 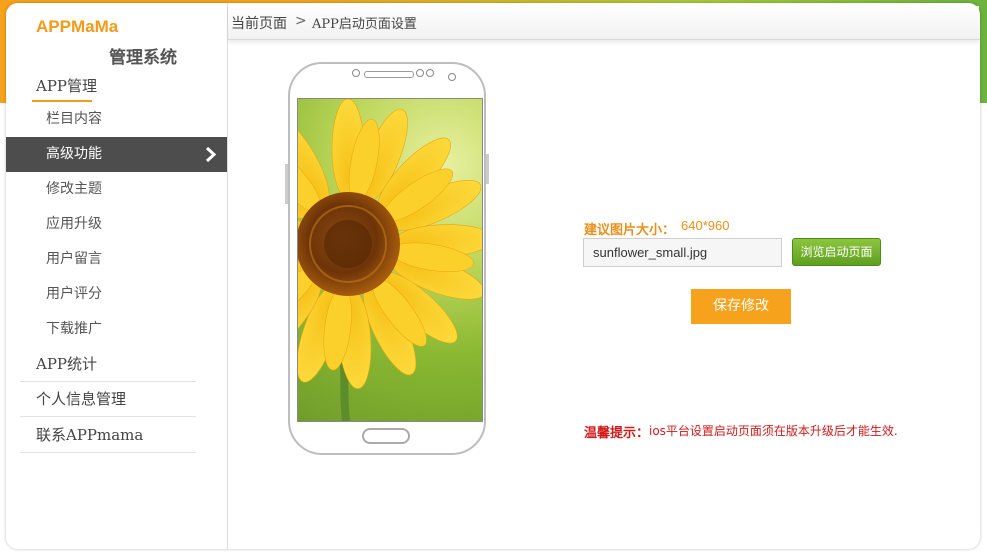 What do you see at coordinates (116, 154) in the screenshot?
I see `sidebar-item-advanced: 高级功能` at bounding box center [116, 154].